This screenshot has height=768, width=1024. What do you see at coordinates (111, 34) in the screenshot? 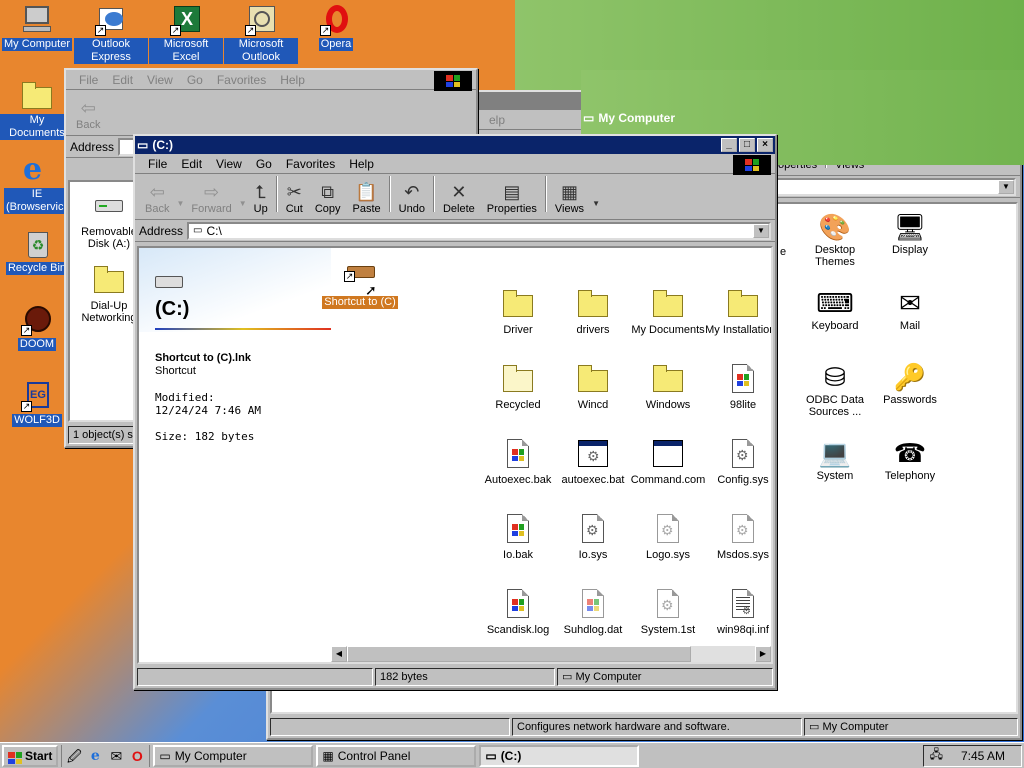
I see `desktop-icon-outlook-express: ↗ Outlook Express` at bounding box center [111, 34].